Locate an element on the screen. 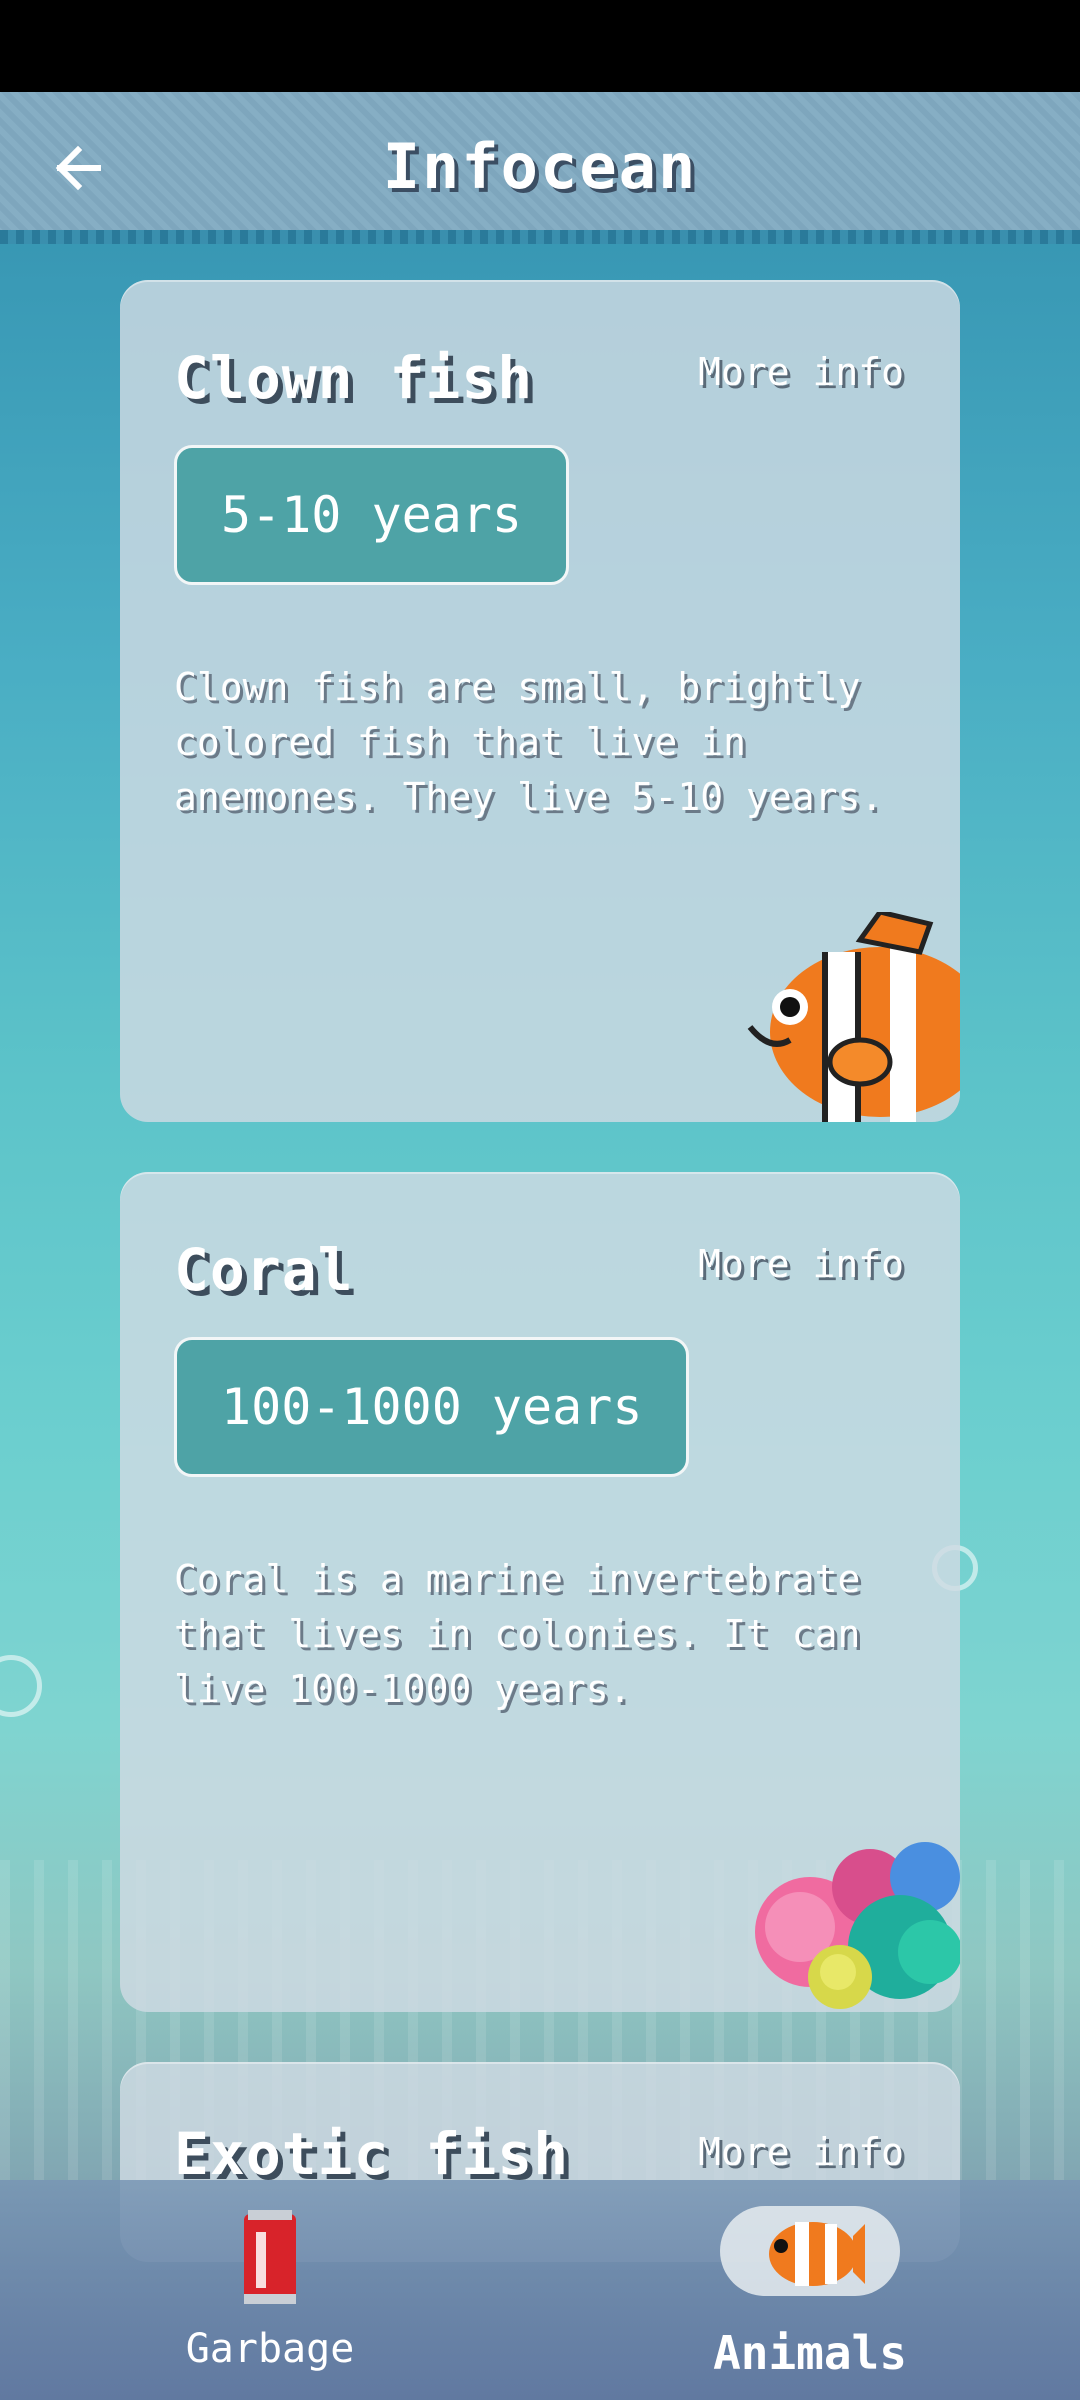 Image resolution: width=1080 pixels, height=2400 pixels. page-title: Infocean is located at coordinates (540, 166).